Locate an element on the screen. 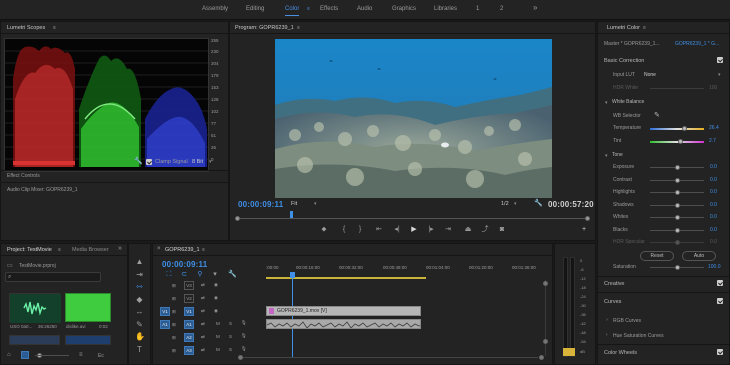  playhead-marker is located at coordinates (291, 214).